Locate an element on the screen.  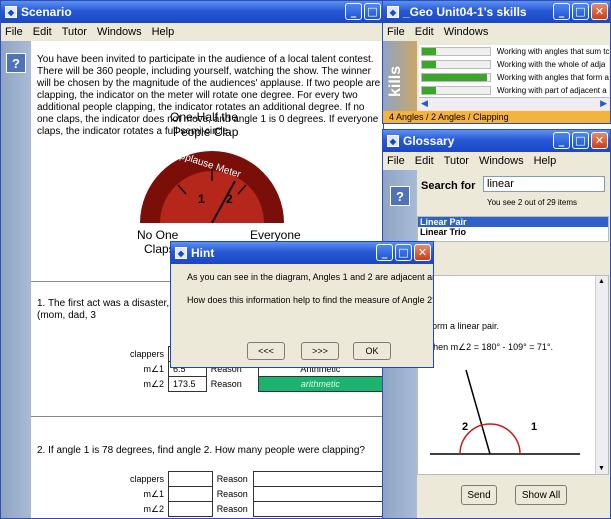
clappers-input is located at coordinates (190, 479).